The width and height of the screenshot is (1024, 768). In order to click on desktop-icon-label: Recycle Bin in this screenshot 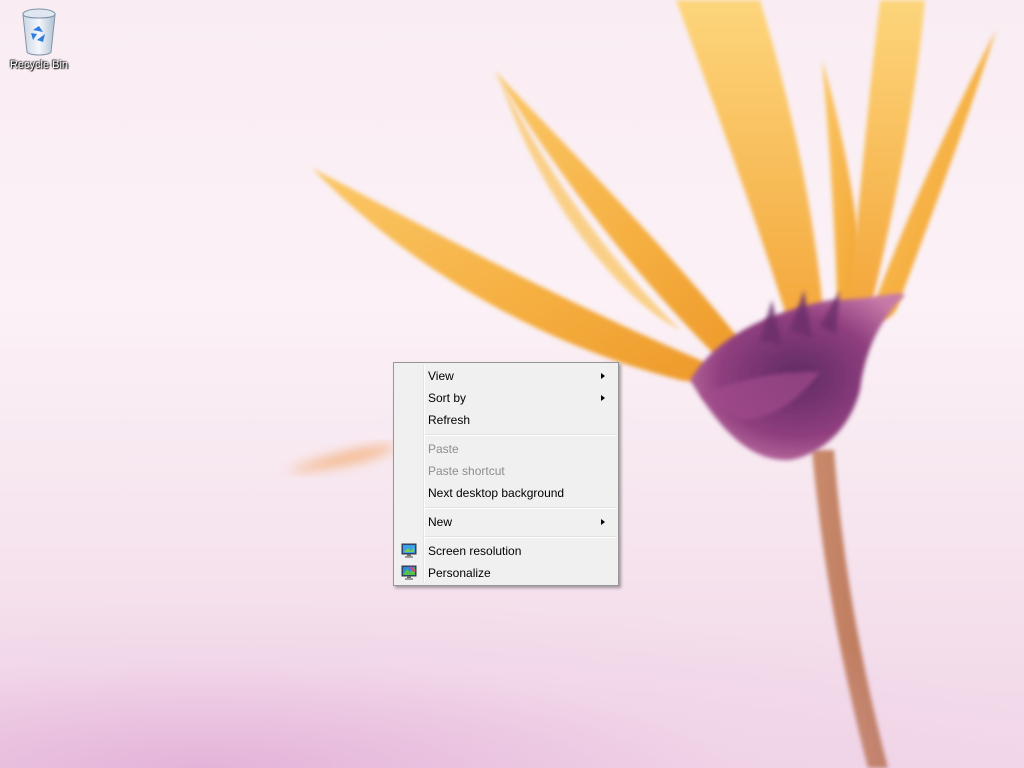, I will do `click(39, 65)`.